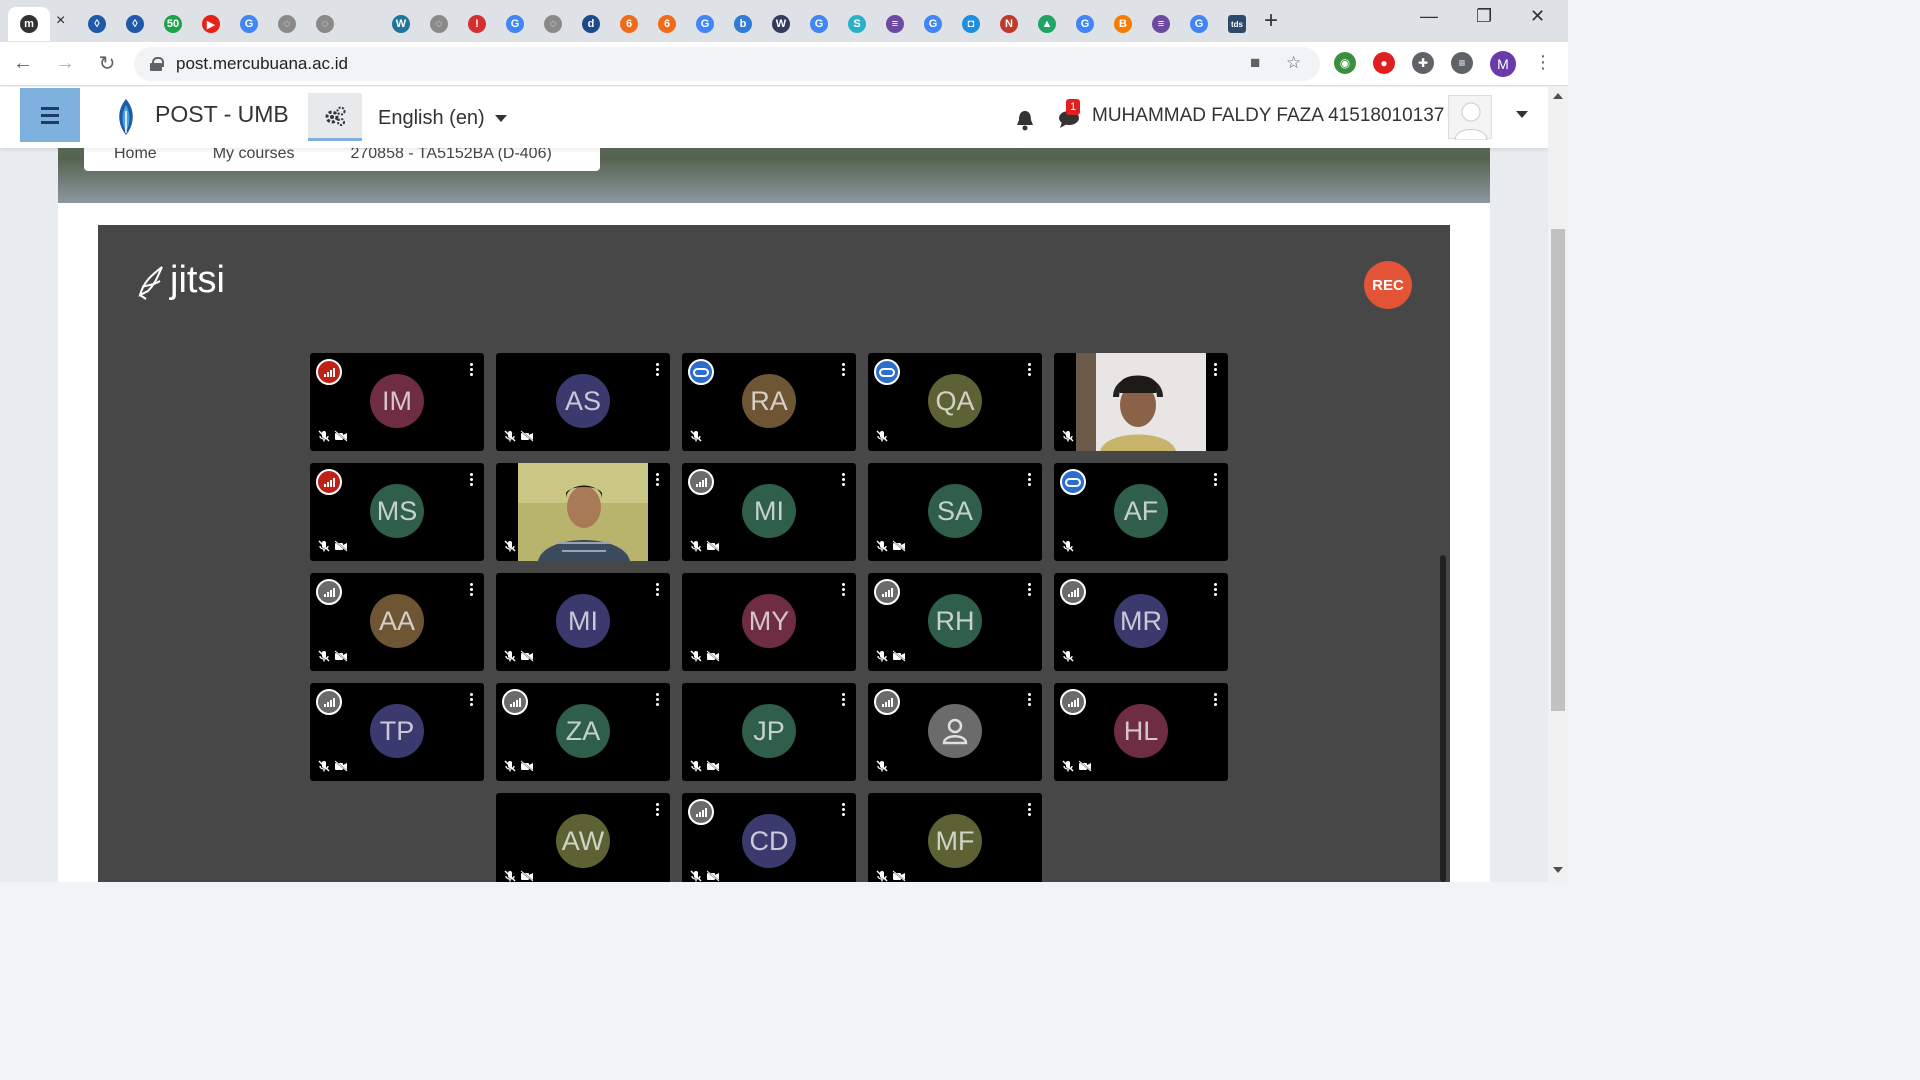  Describe the element at coordinates (173, 24) in the screenshot. I see `browser-tab: 50` at that location.